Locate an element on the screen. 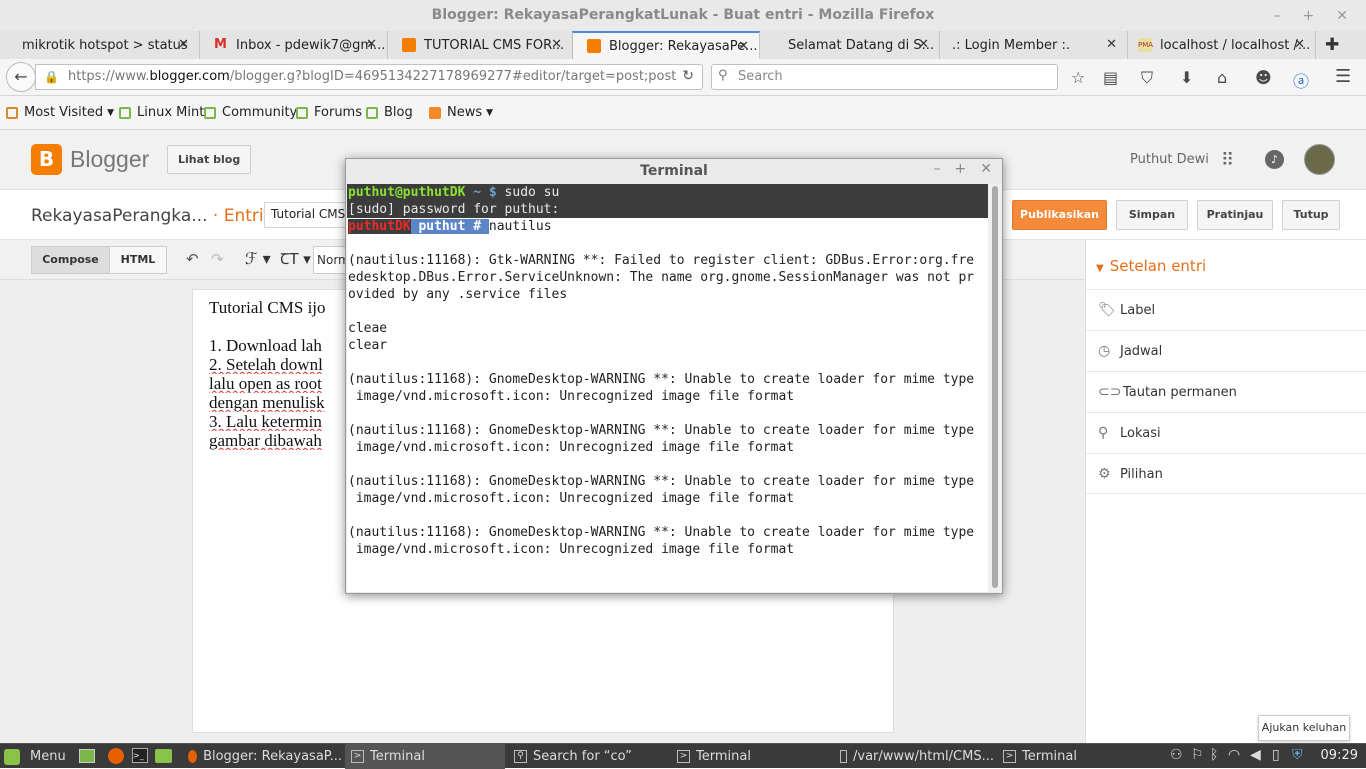 Image resolution: width=1366 pixels, height=769 pixels. firefox-launcher-icon is located at coordinates (116, 756).